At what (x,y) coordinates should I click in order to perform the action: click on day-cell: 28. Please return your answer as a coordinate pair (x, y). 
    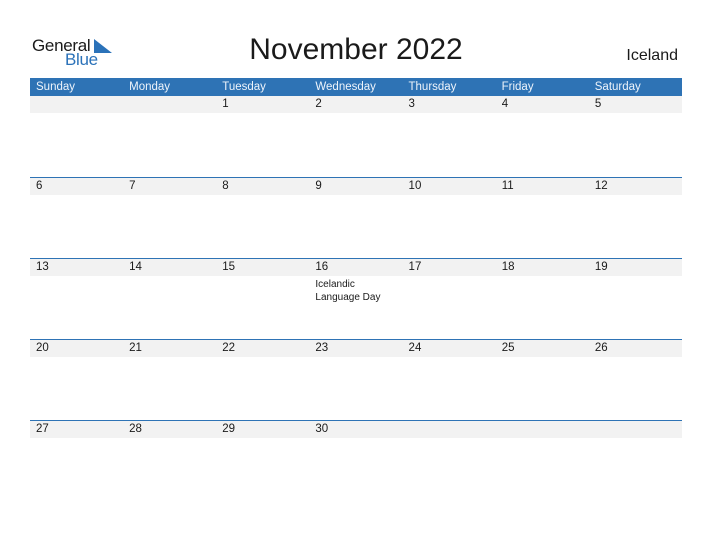
    Looking at the image, I should click on (169, 461).